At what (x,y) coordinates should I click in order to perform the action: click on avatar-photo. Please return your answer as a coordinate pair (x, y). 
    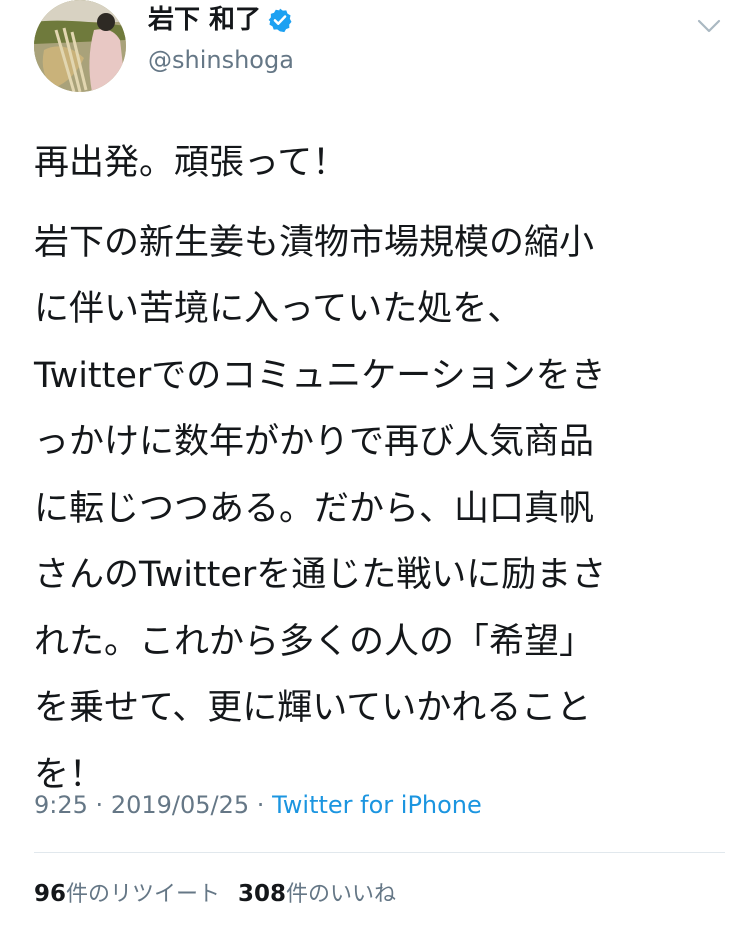
    Looking at the image, I should click on (80, 46).